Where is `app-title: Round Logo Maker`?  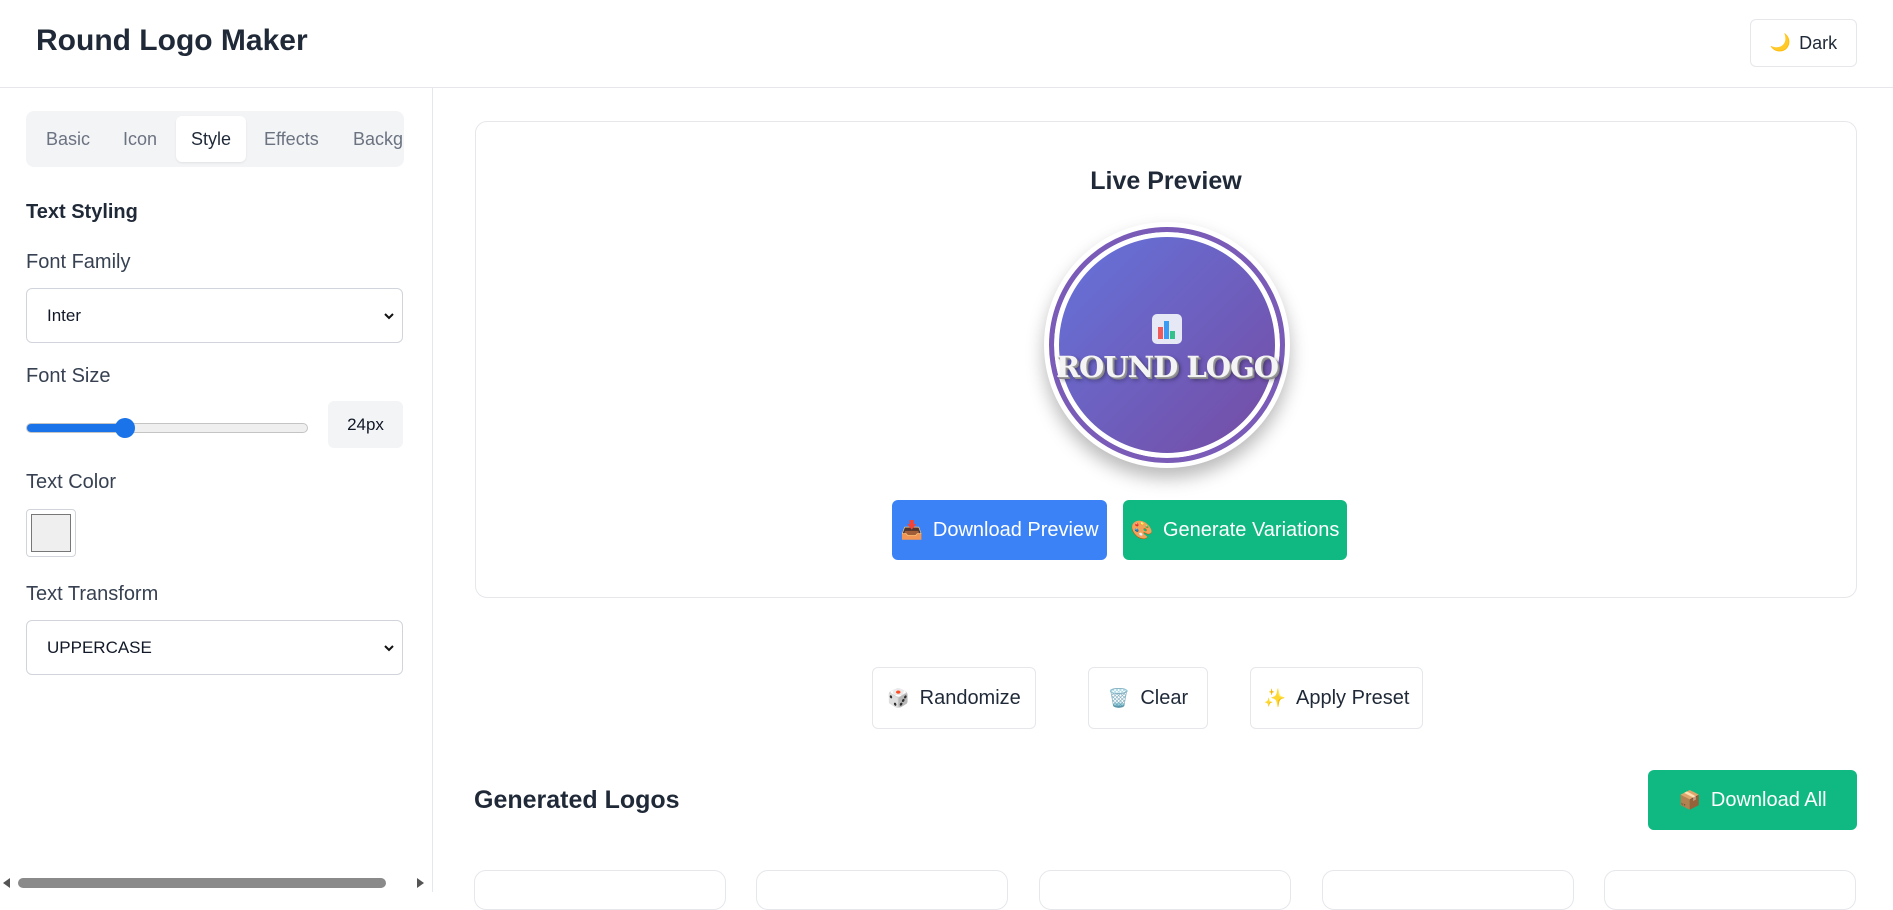 app-title: Round Logo Maker is located at coordinates (172, 40).